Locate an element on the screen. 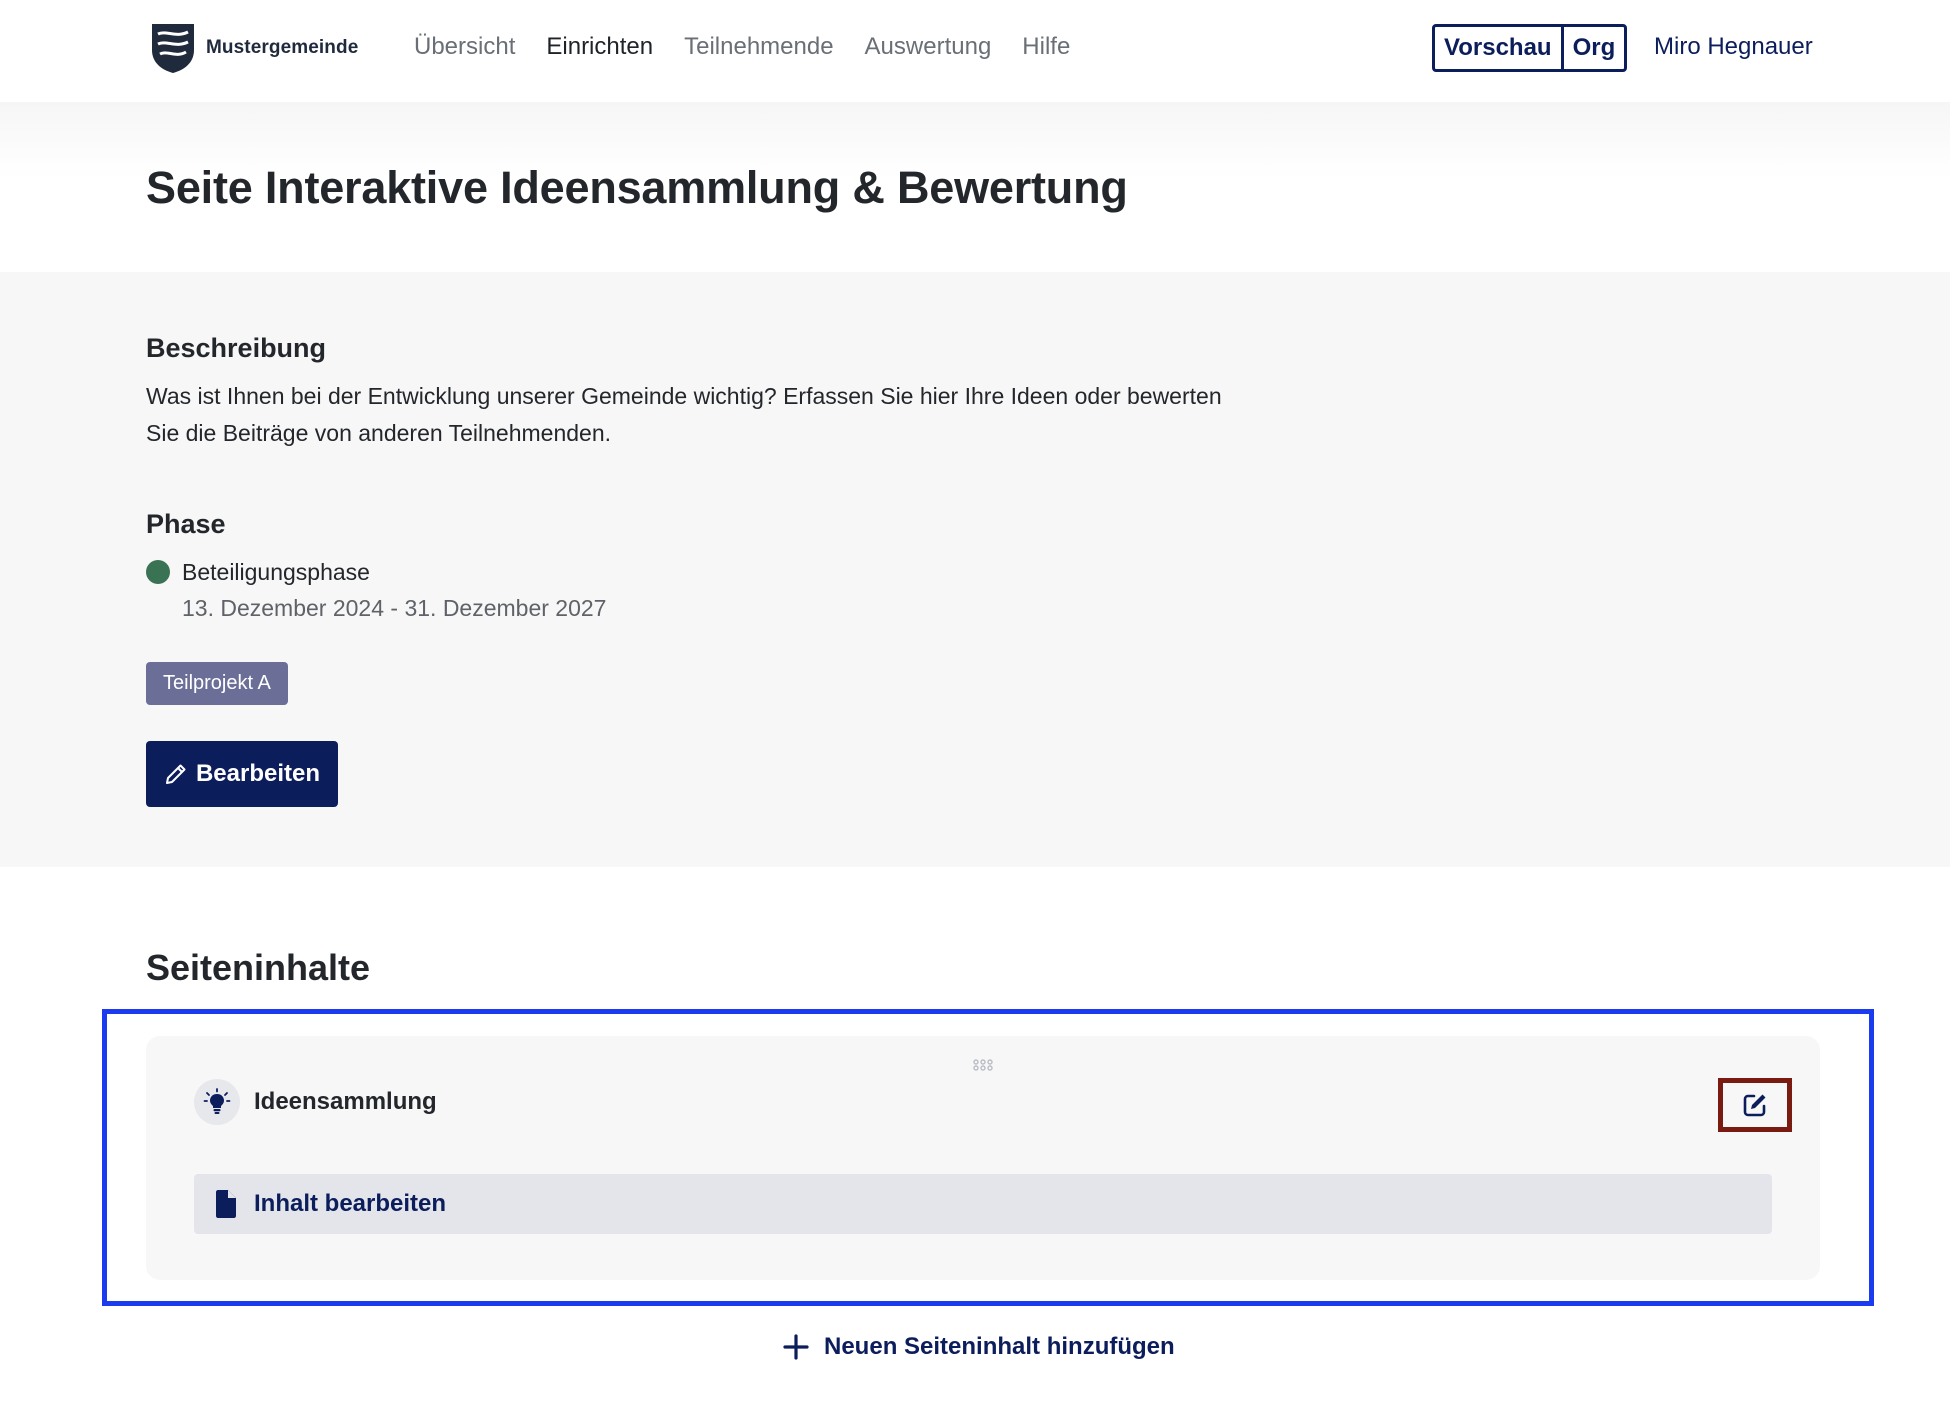 The image size is (1950, 1408). edit-square-icon is located at coordinates (1754, 1105).